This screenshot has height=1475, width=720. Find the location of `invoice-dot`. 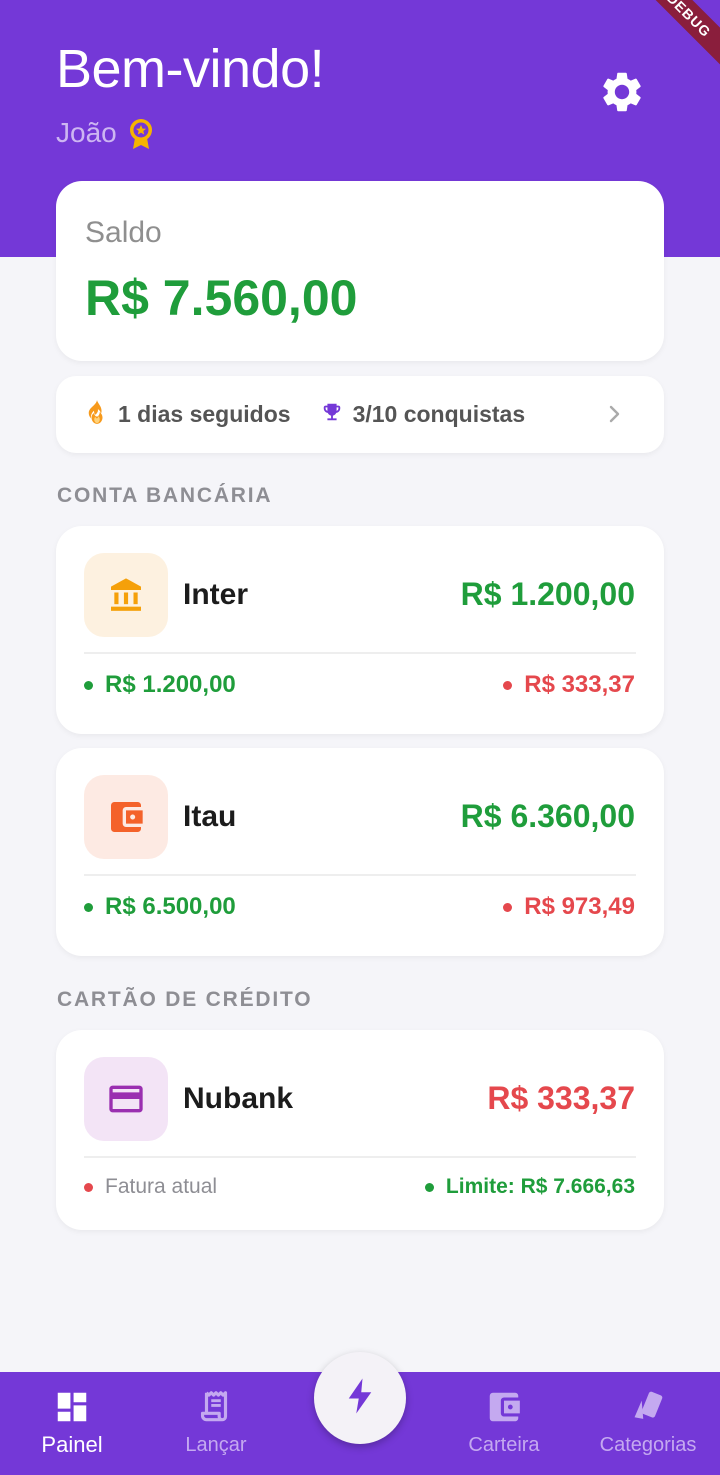

invoice-dot is located at coordinates (88, 1187).